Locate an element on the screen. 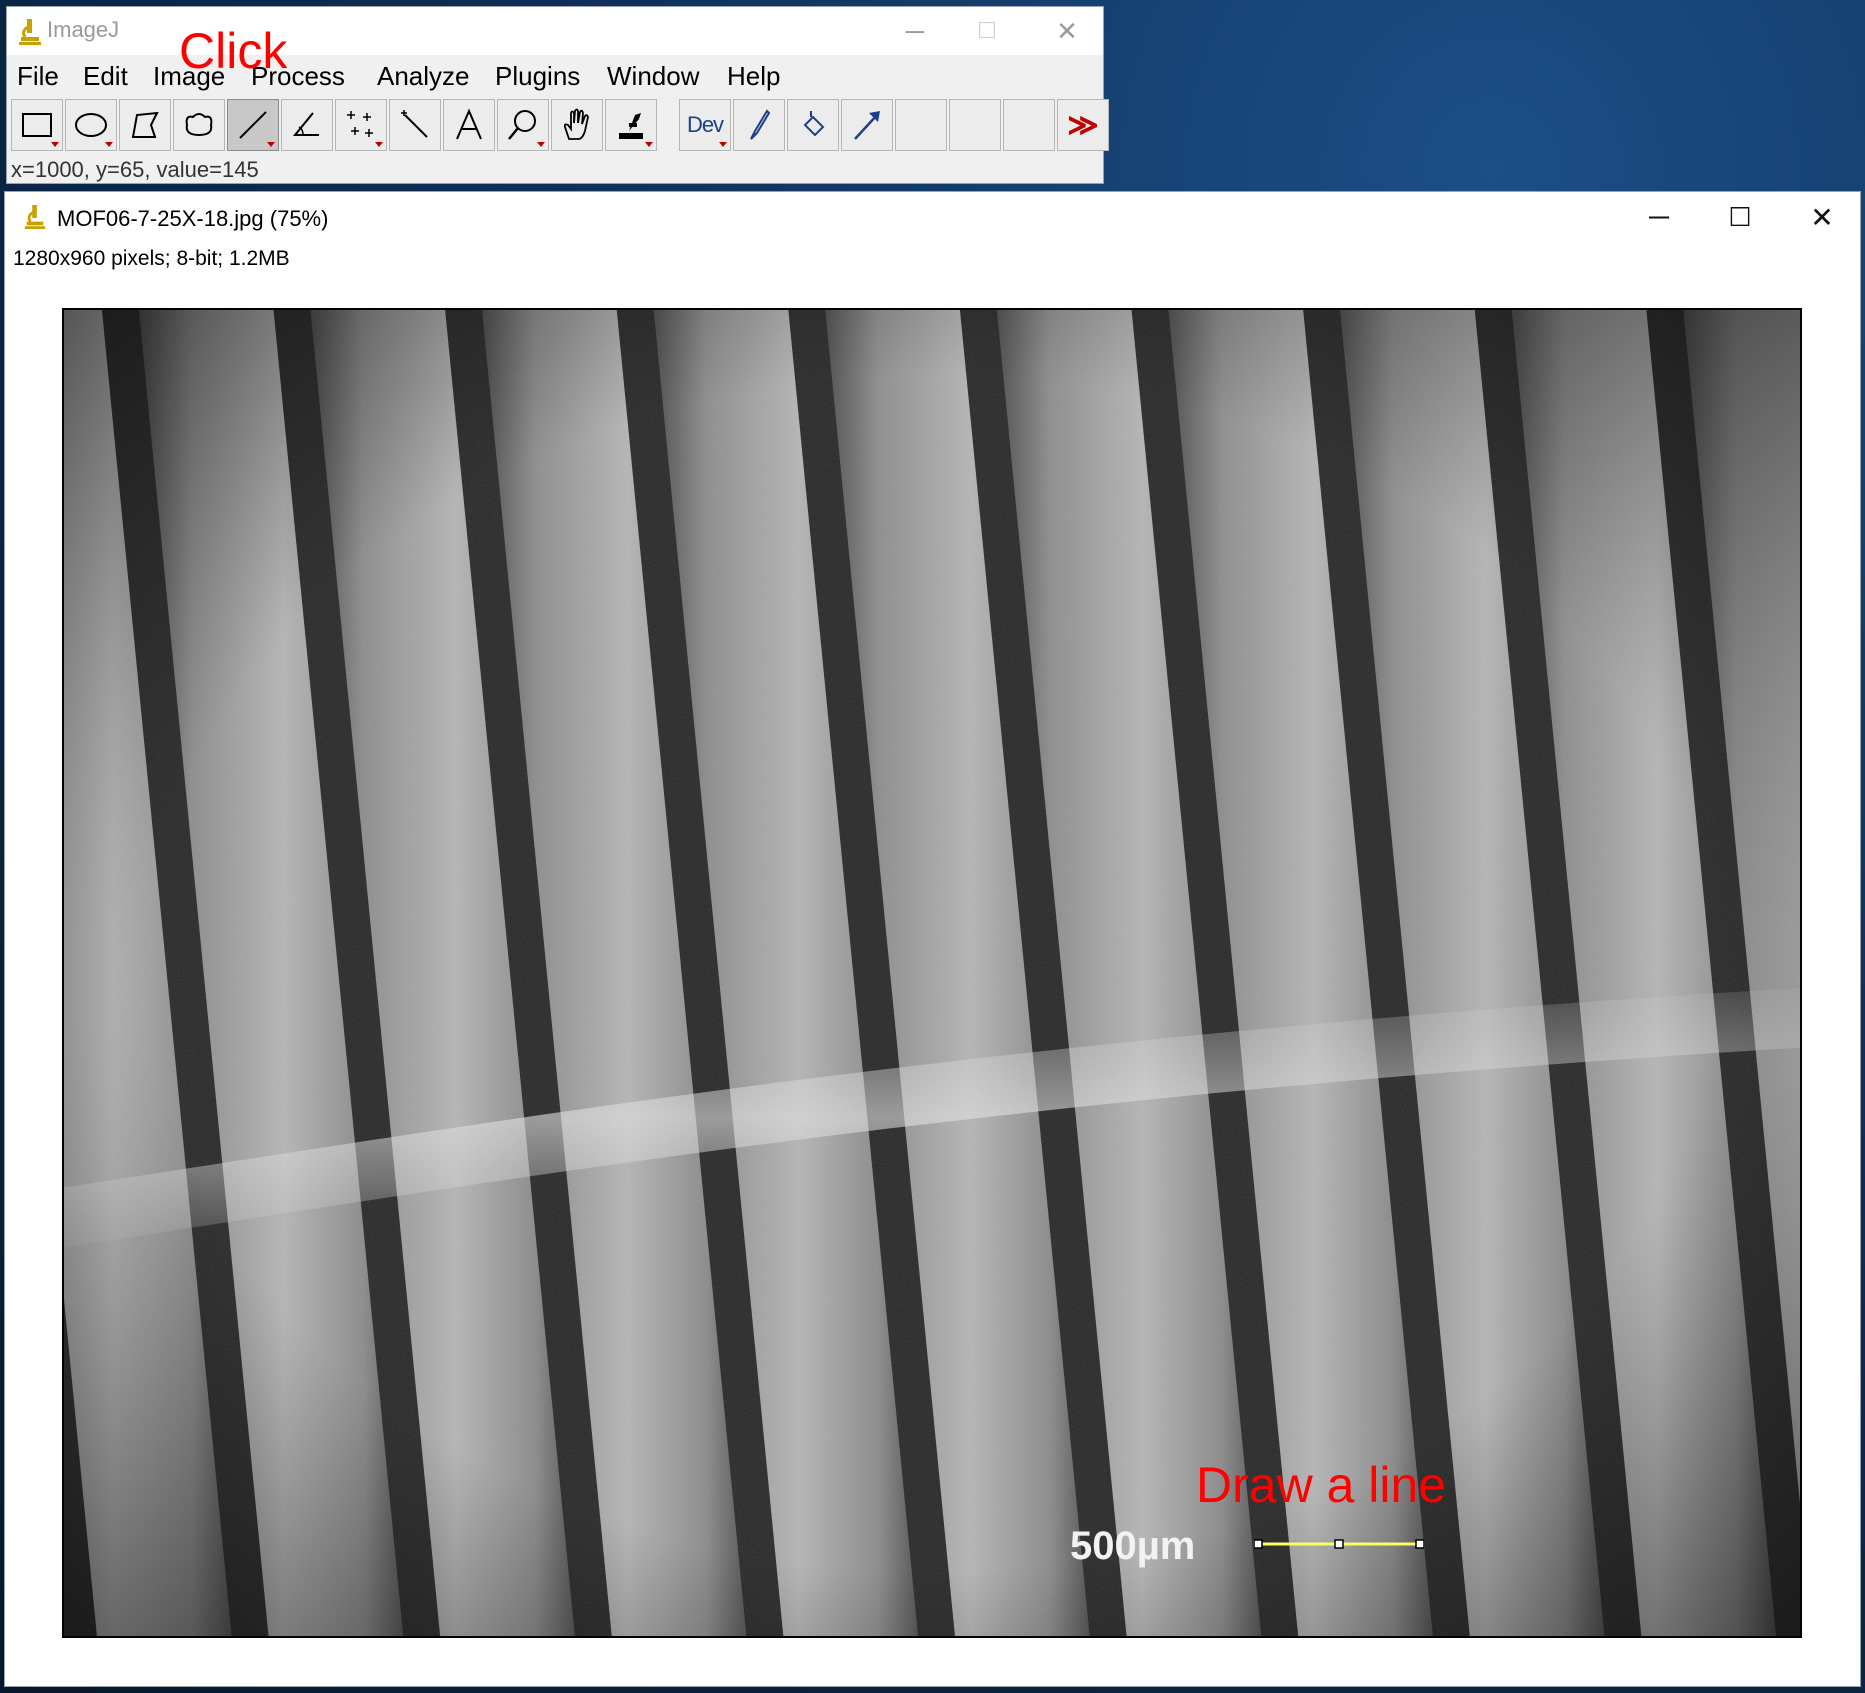 Image resolution: width=1865 pixels, height=1693 pixels. color-picker-tool-icon is located at coordinates (631, 126).